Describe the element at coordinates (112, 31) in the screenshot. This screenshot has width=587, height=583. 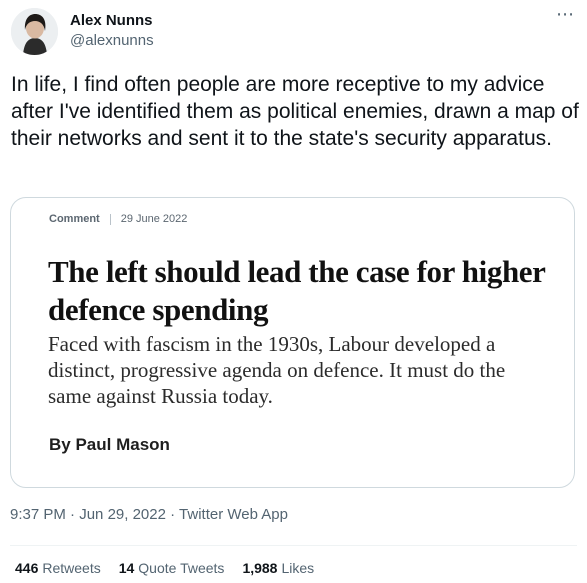
I see `author-block: Alex Nunns @alexnunns` at that location.